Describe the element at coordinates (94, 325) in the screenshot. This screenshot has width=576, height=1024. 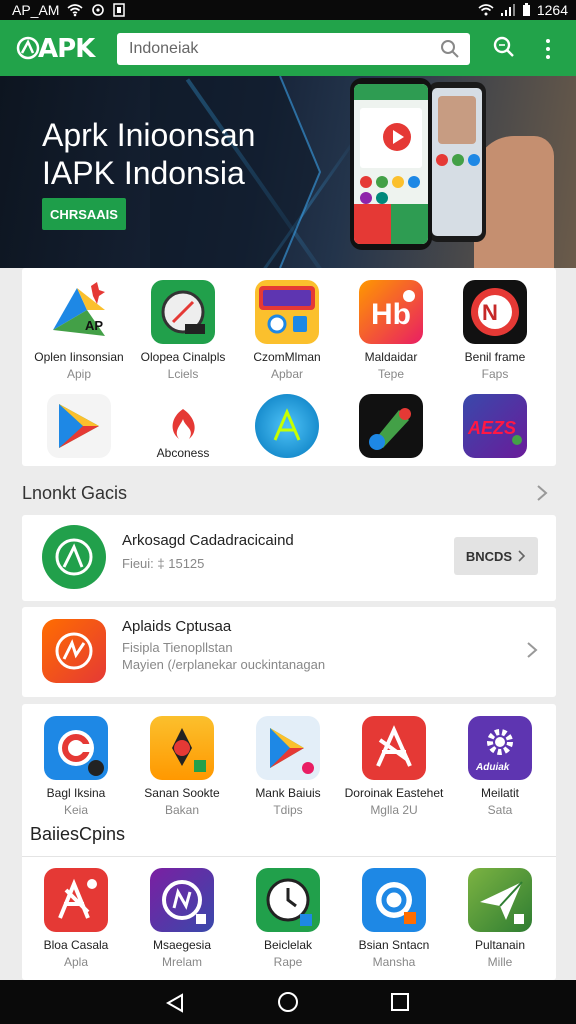
I see `apk-icon-label: AP` at that location.